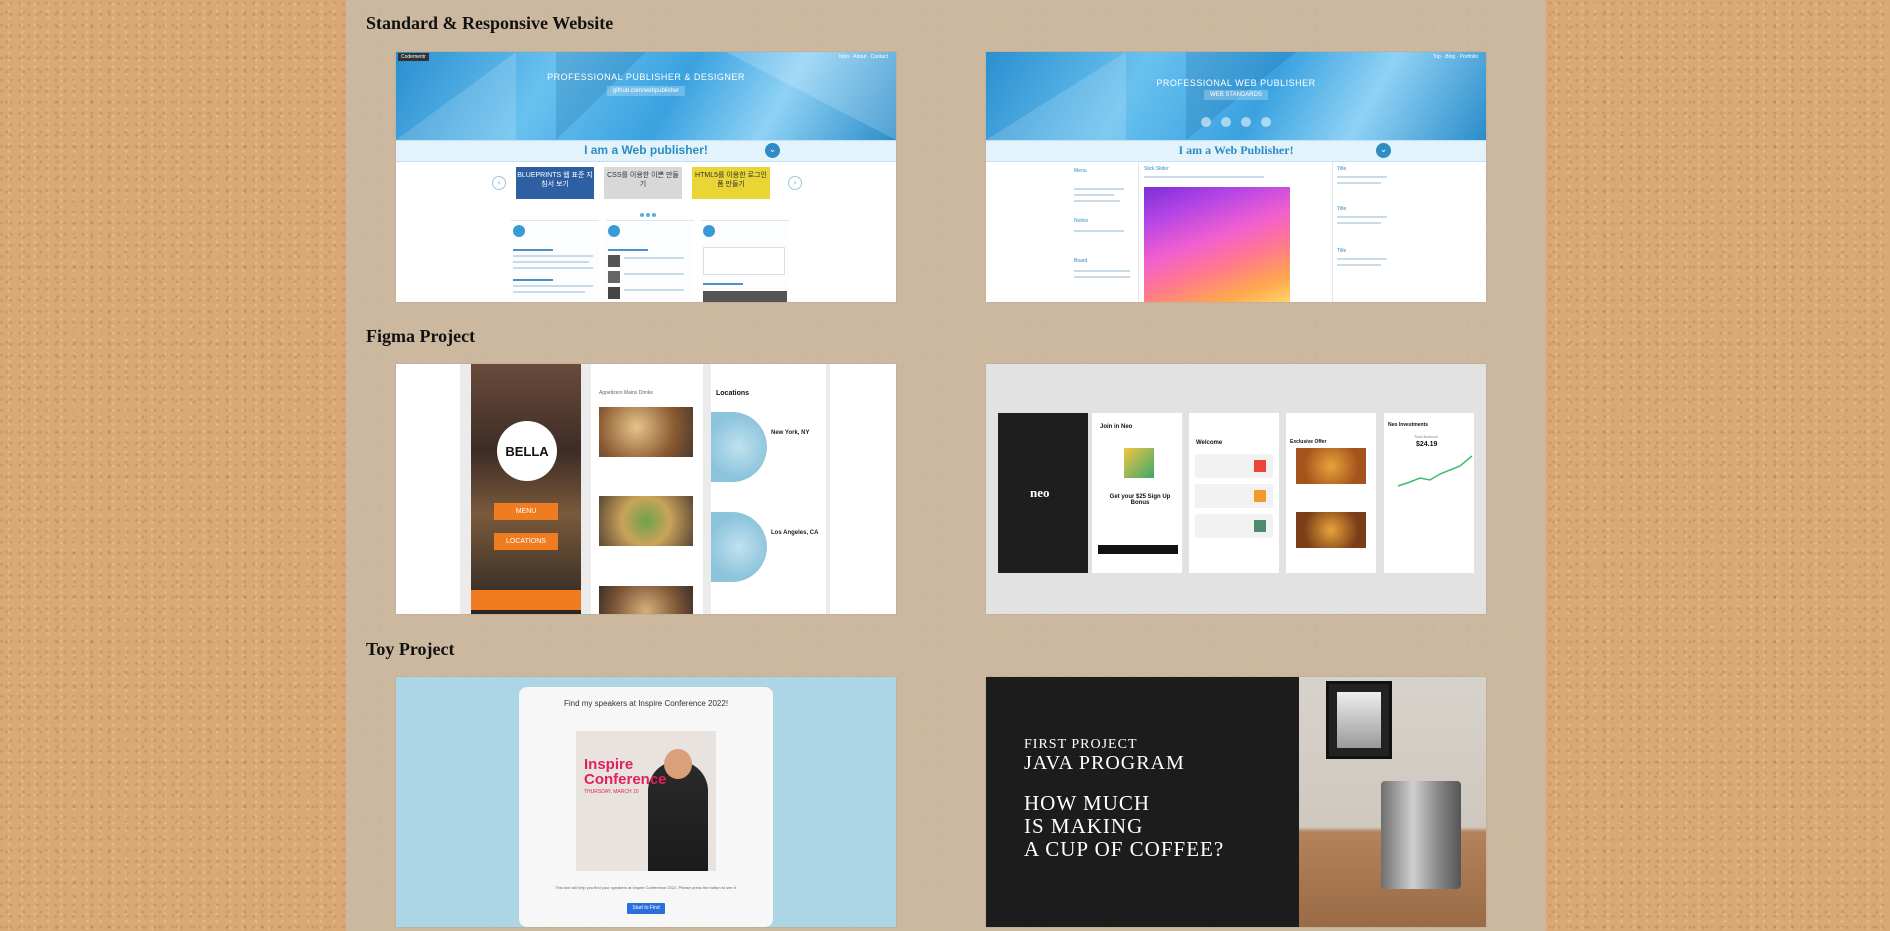 The width and height of the screenshot is (1890, 931). Describe the element at coordinates (421, 336) in the screenshot. I see `section-title-figma: Figma Project` at that location.